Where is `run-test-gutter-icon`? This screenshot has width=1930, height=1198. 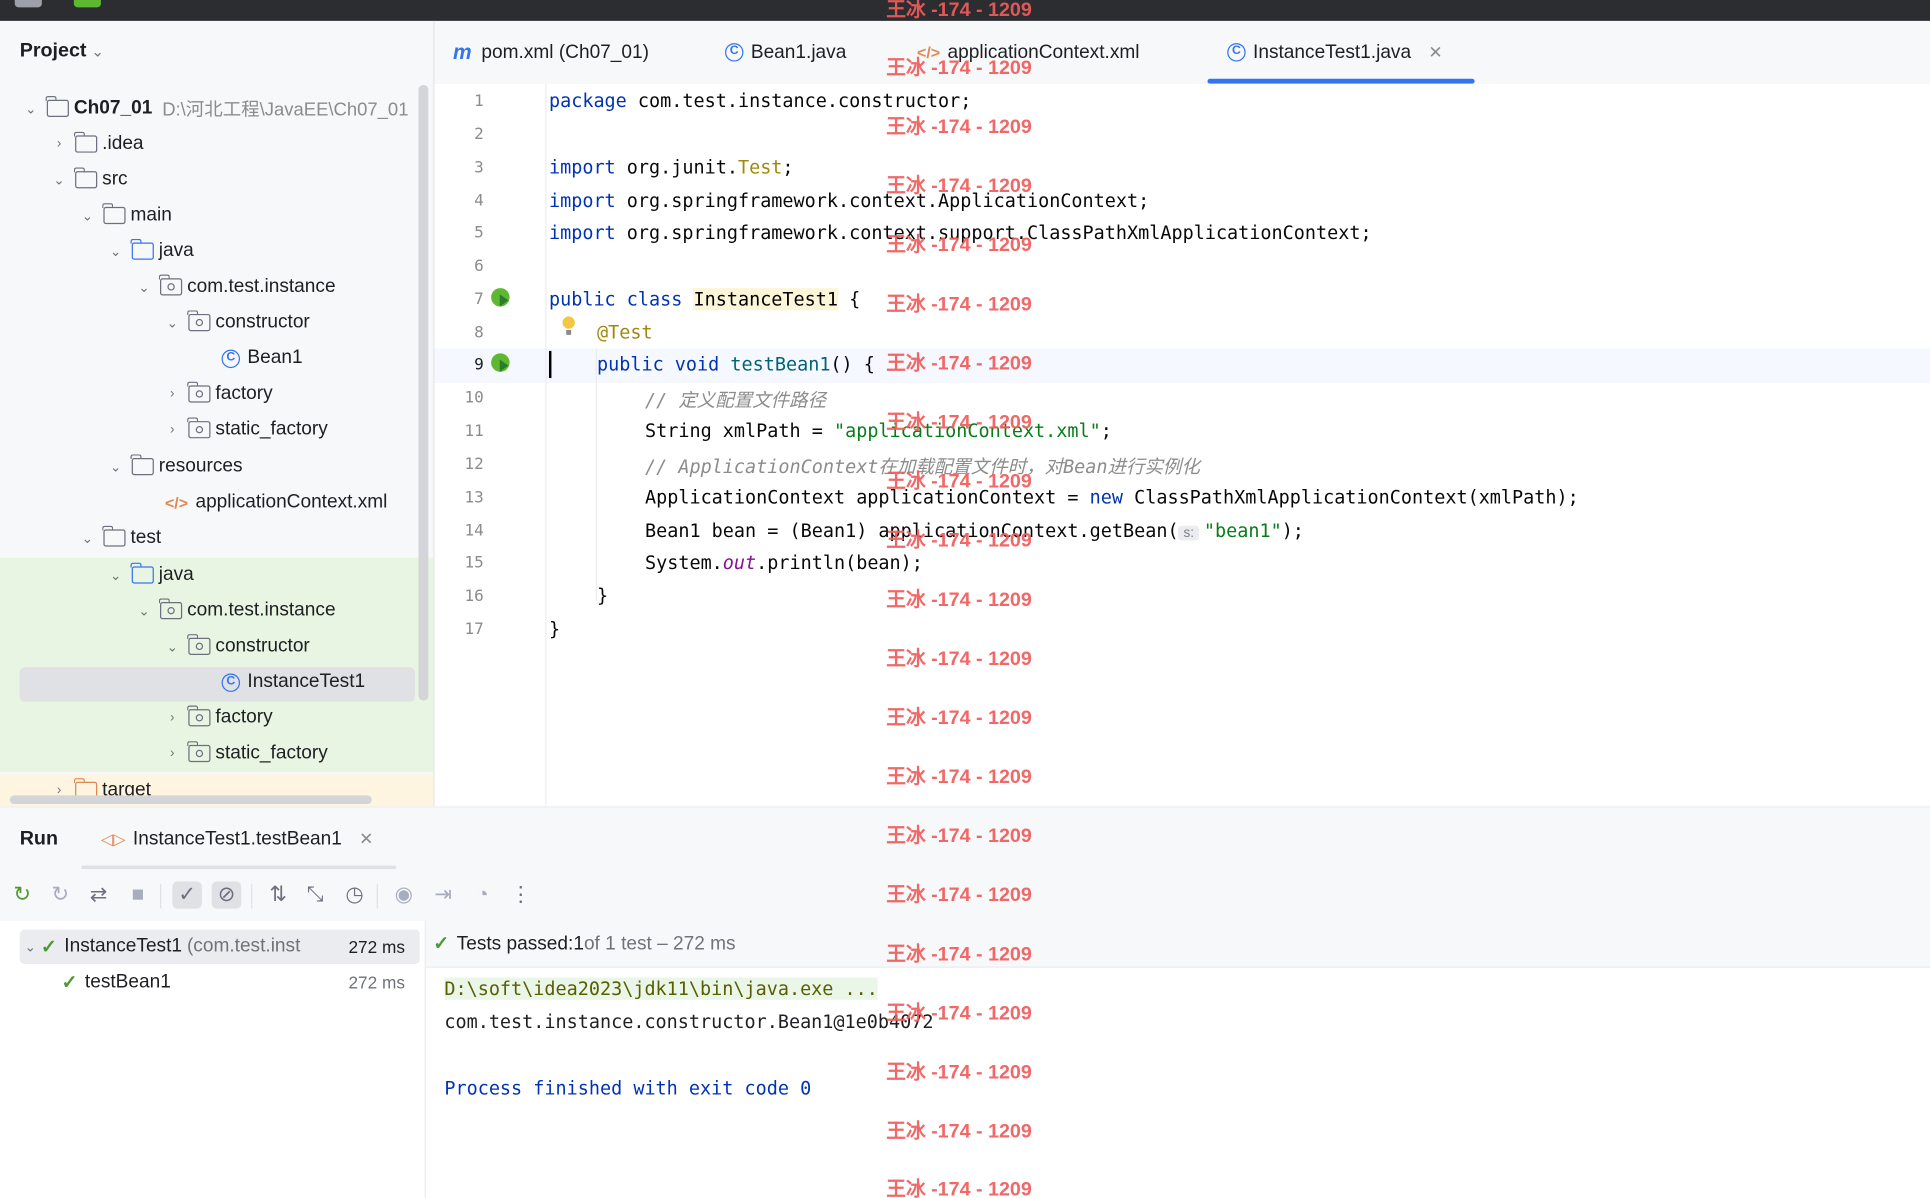 run-test-gutter-icon is located at coordinates (500, 362).